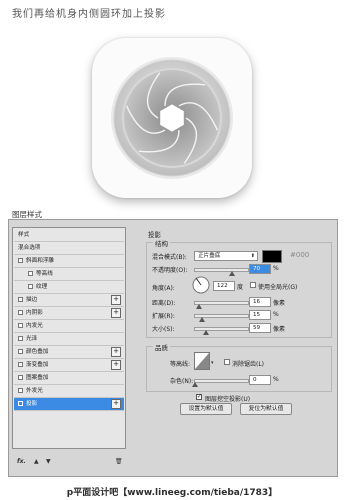  Describe the element at coordinates (260, 315) in the screenshot. I see `spread-input: 15` at that location.